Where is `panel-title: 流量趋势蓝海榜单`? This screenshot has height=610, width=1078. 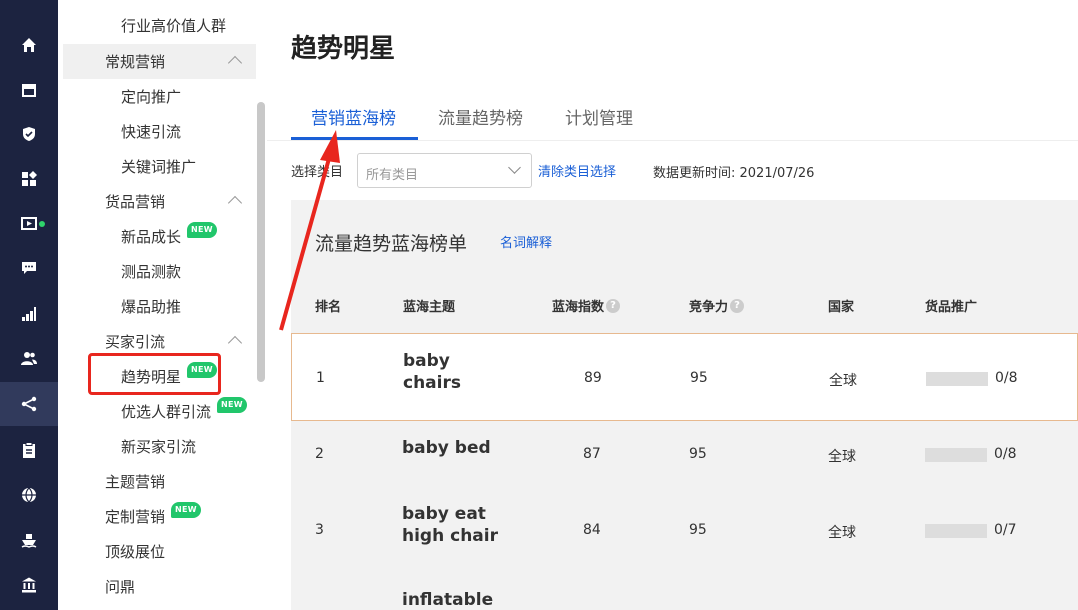 panel-title: 流量趋势蓝海榜单 is located at coordinates (391, 244).